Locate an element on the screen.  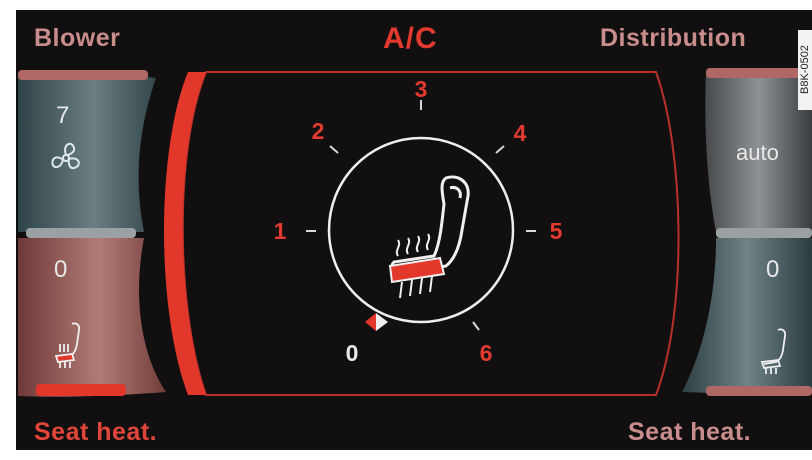
distribution-cap is located at coordinates (759, 73).